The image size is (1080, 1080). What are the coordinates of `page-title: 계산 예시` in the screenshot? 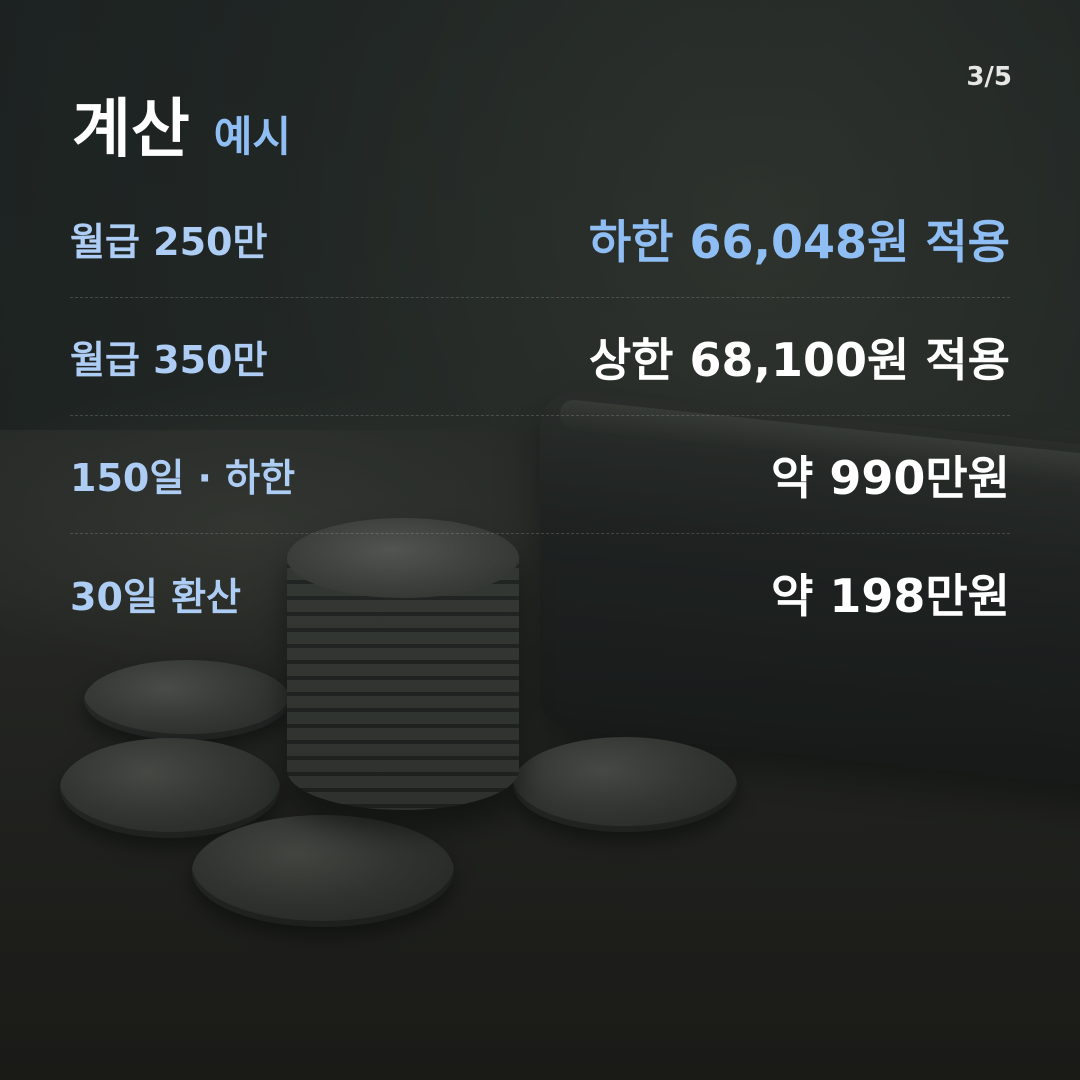 It's located at (181, 124).